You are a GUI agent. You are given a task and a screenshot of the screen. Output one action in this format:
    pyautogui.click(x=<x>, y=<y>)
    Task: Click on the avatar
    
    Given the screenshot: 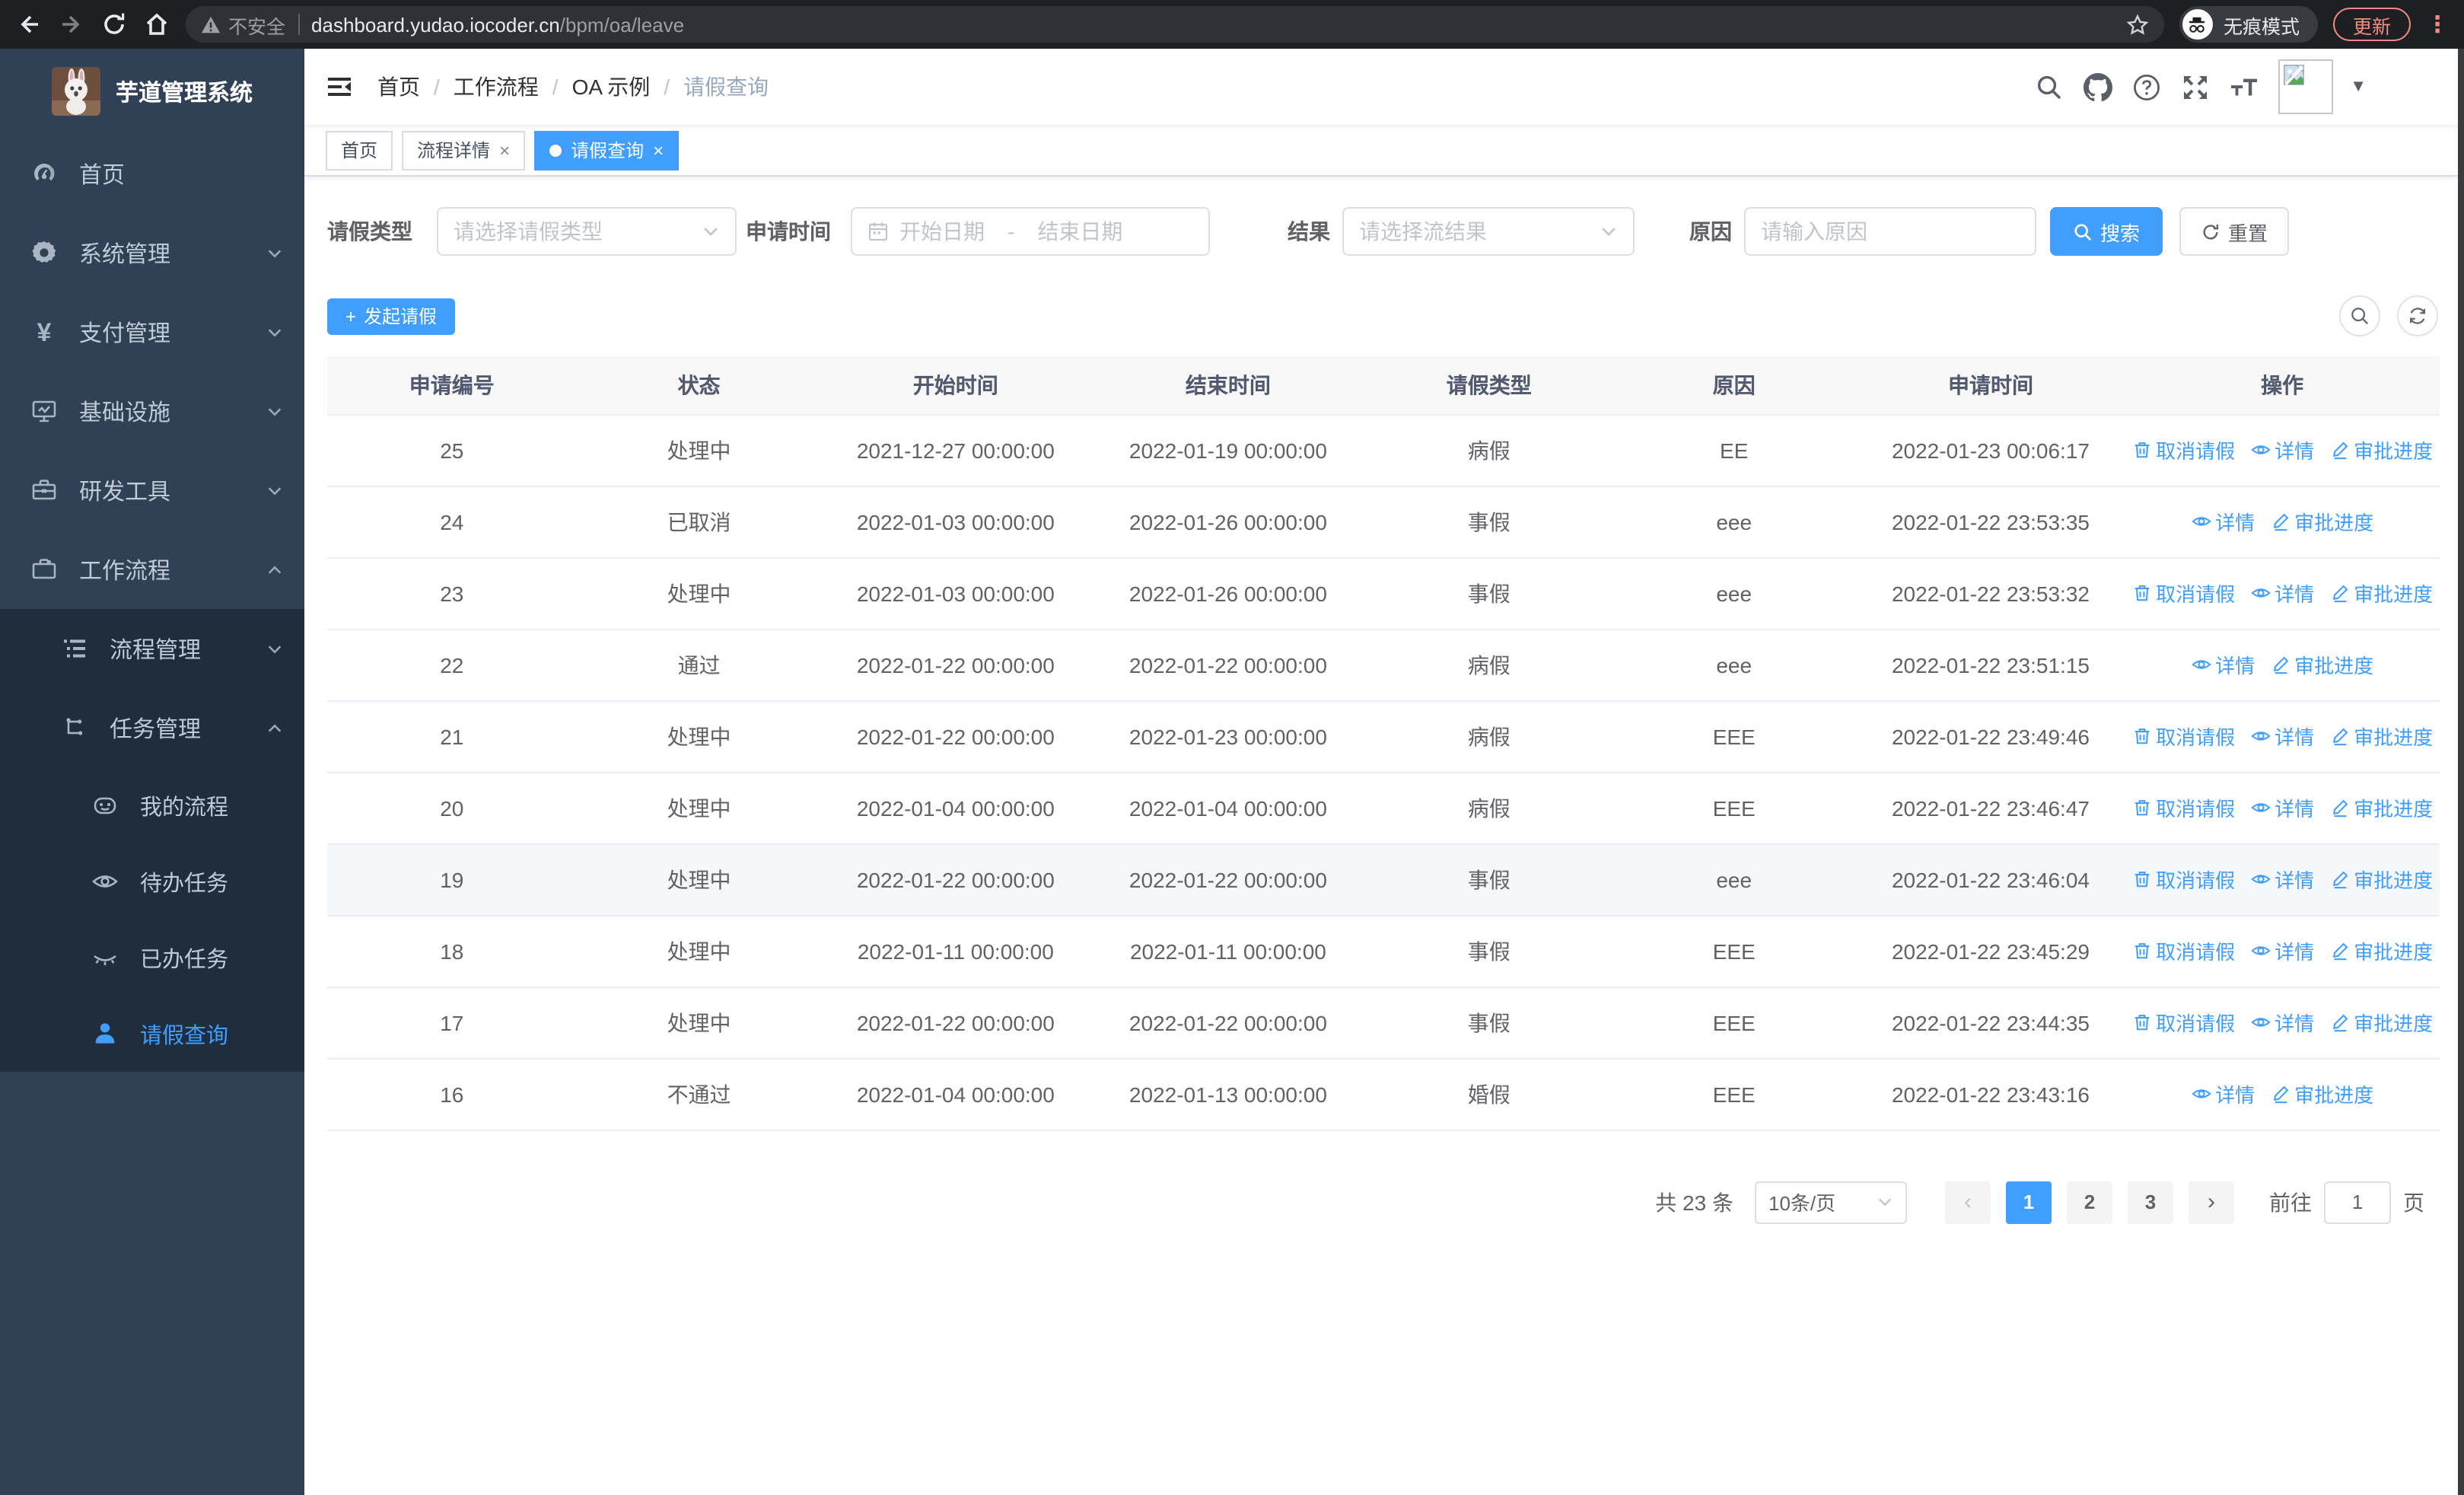 What is the action you would take?
    pyautogui.click(x=2306, y=87)
    